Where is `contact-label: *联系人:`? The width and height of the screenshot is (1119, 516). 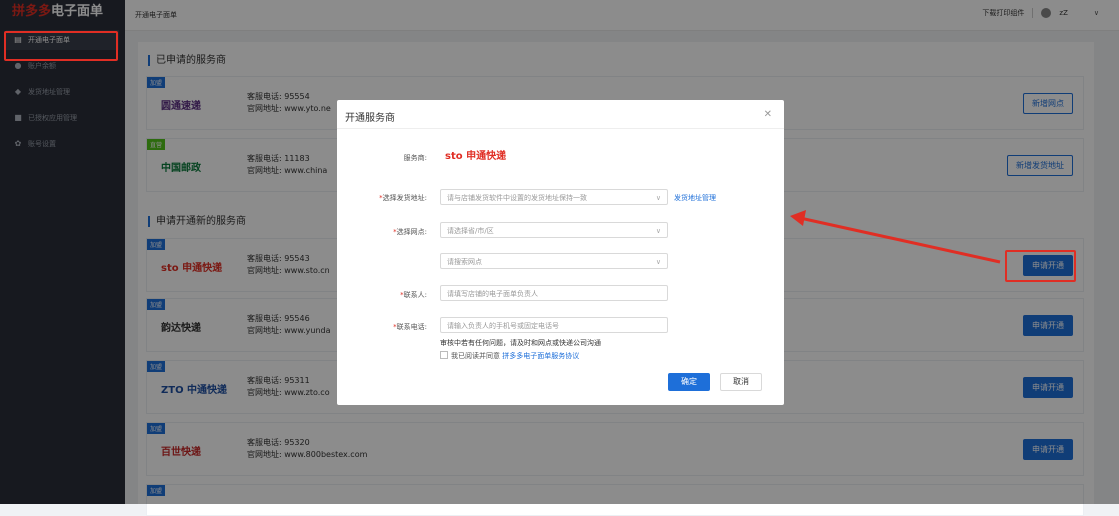 contact-label: *联系人: is located at coordinates (413, 295).